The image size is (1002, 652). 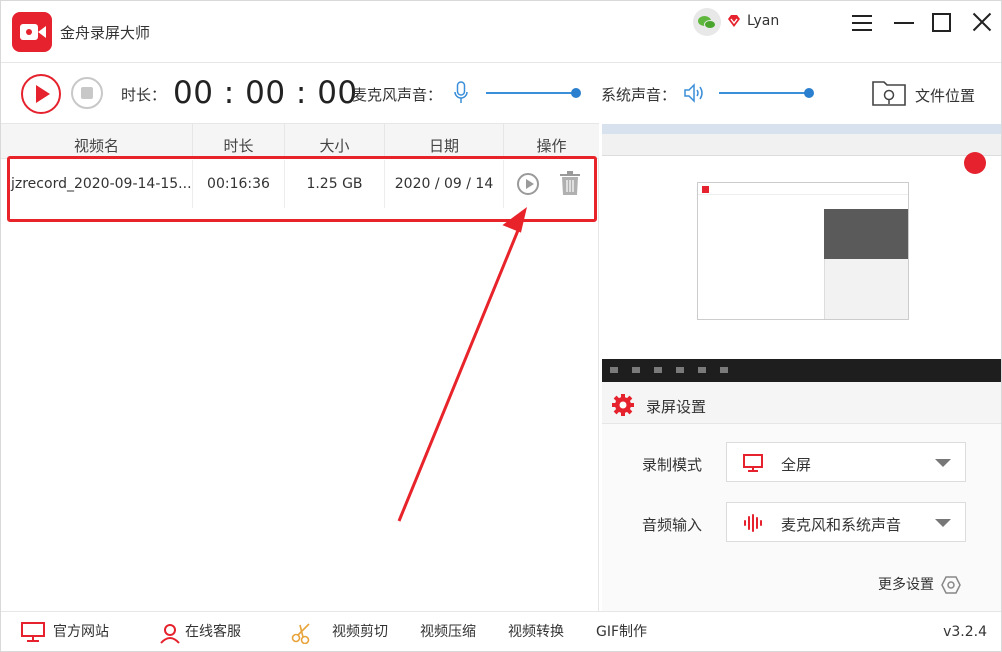 I want to click on preview-app-thumbnail, so click(x=803, y=251).